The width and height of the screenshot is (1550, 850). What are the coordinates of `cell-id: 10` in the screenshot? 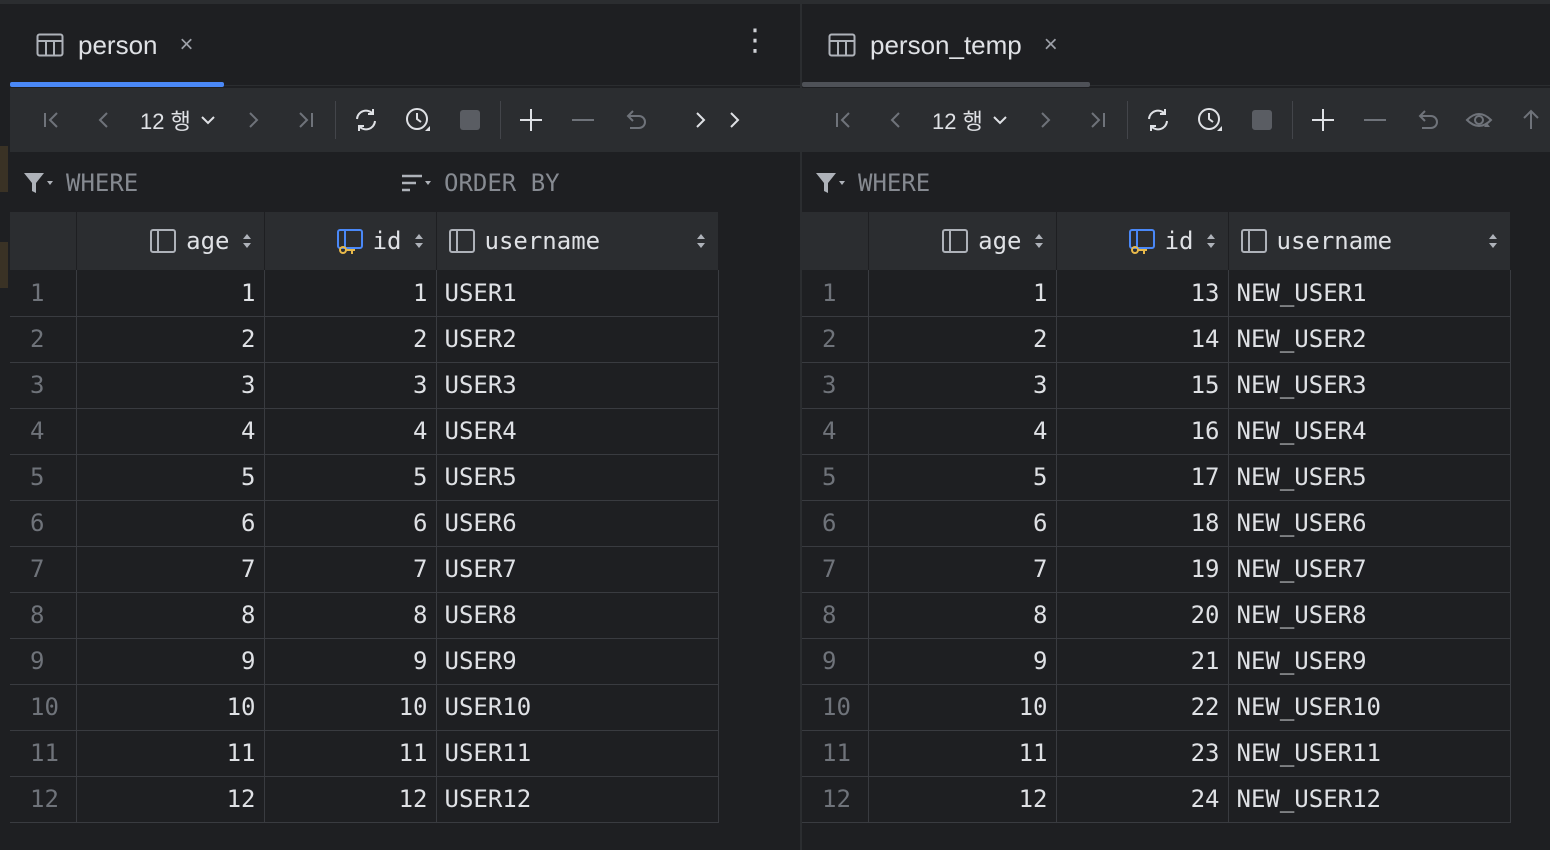 It's located at (350, 707).